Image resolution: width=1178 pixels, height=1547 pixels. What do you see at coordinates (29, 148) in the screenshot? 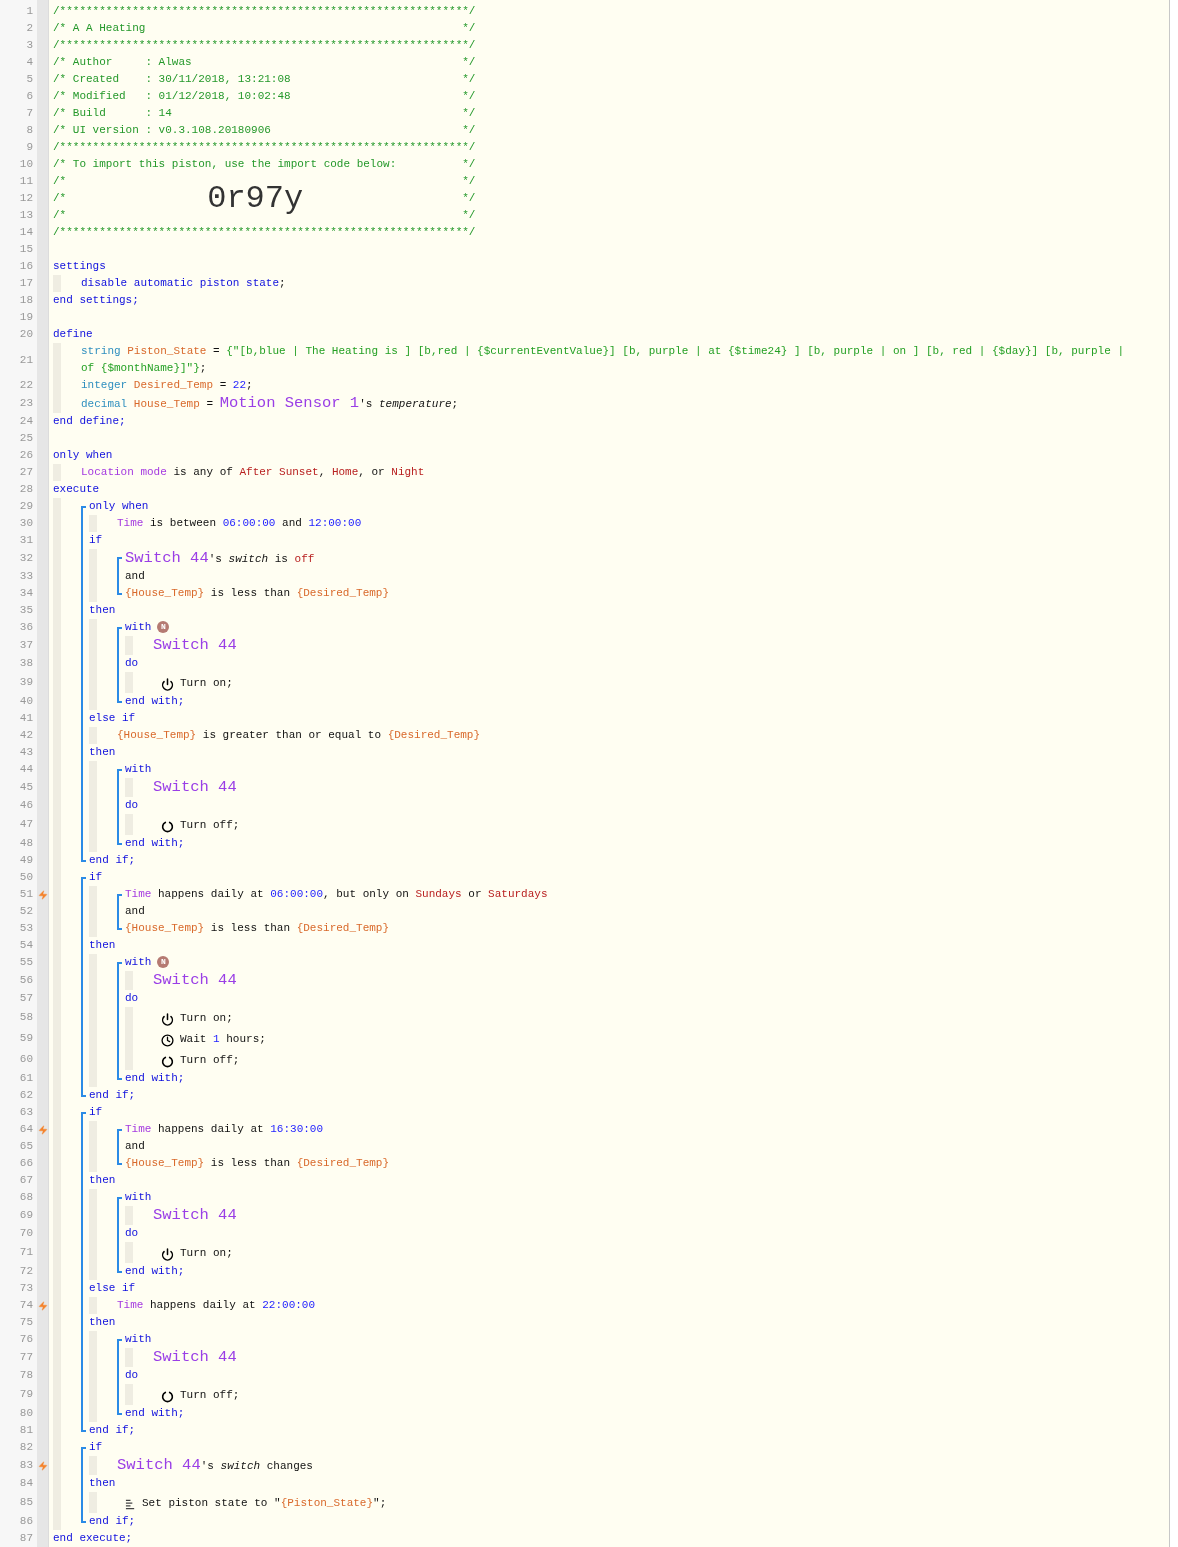
I see `line-number: 9` at bounding box center [29, 148].